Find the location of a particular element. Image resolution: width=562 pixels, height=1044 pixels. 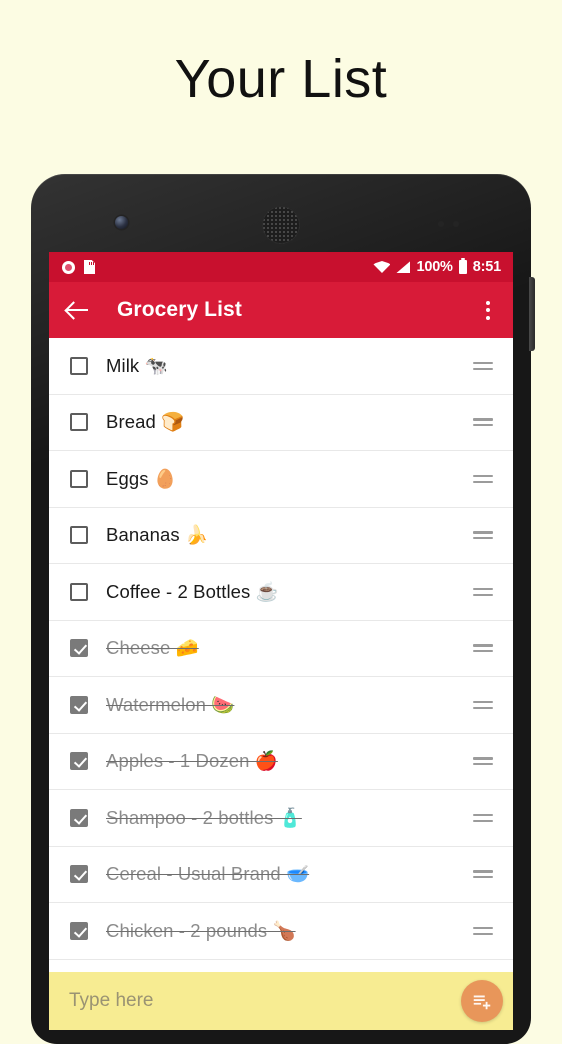

page-title: Your List is located at coordinates (281, 79).